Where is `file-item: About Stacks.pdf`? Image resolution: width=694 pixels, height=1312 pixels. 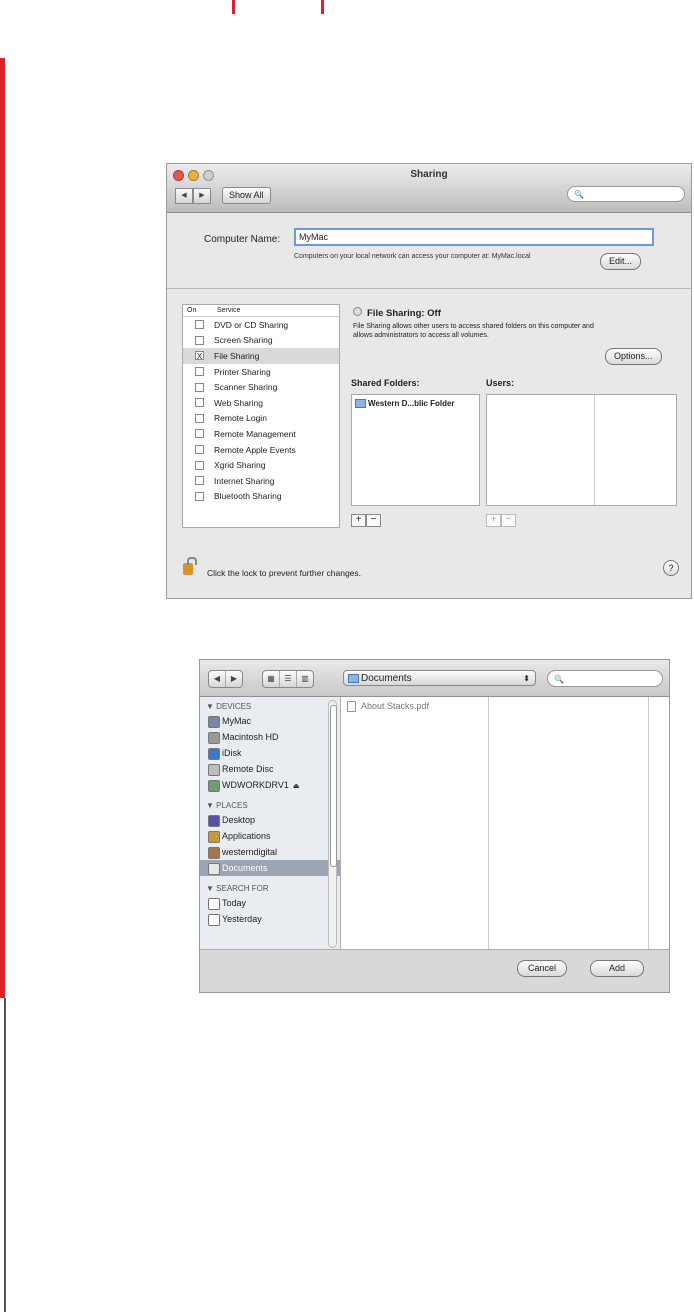 file-item: About Stacks.pdf is located at coordinates (414, 705).